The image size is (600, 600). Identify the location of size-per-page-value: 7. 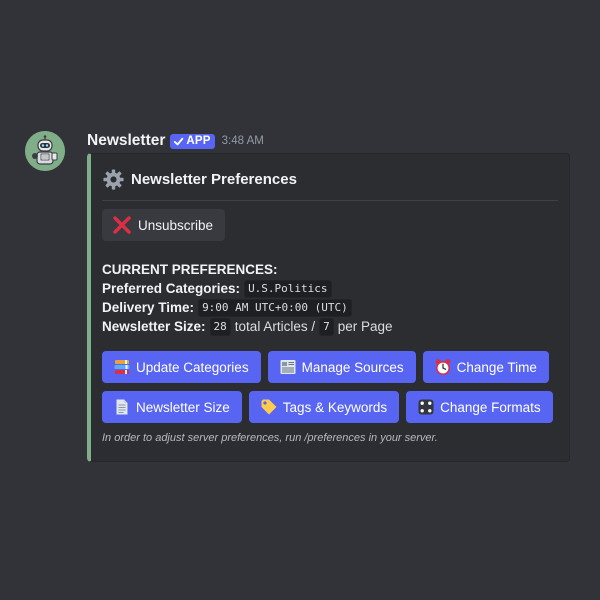
(326, 326).